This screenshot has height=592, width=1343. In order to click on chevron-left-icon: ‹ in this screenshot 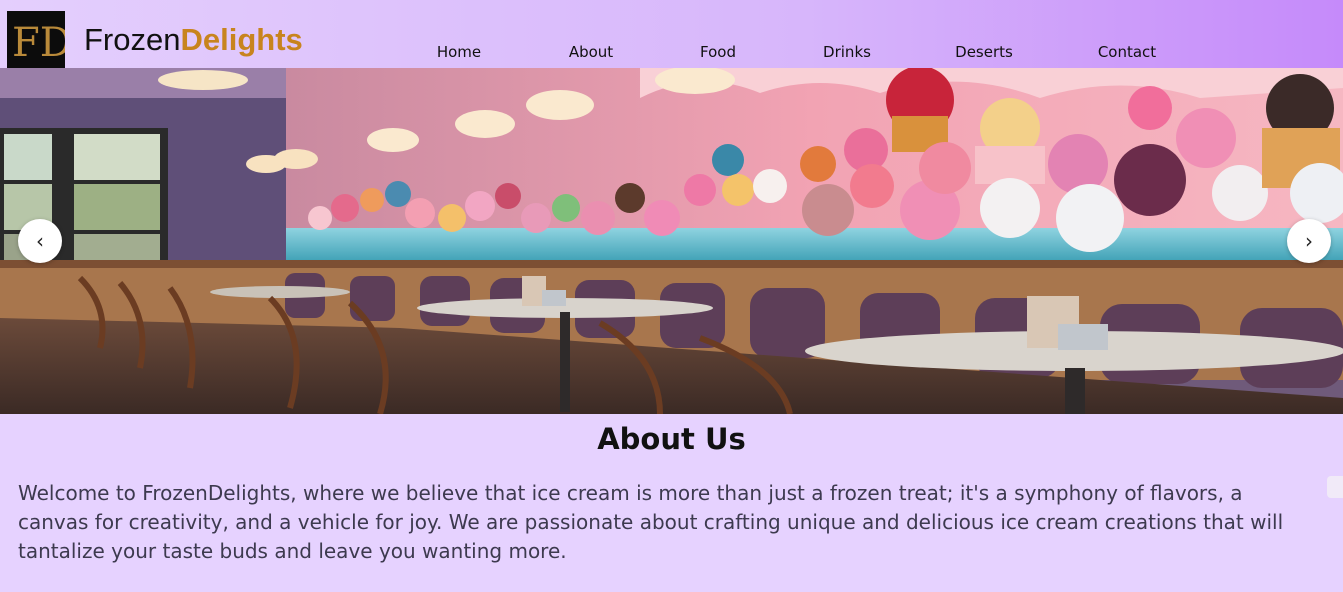, I will do `click(40, 241)`.